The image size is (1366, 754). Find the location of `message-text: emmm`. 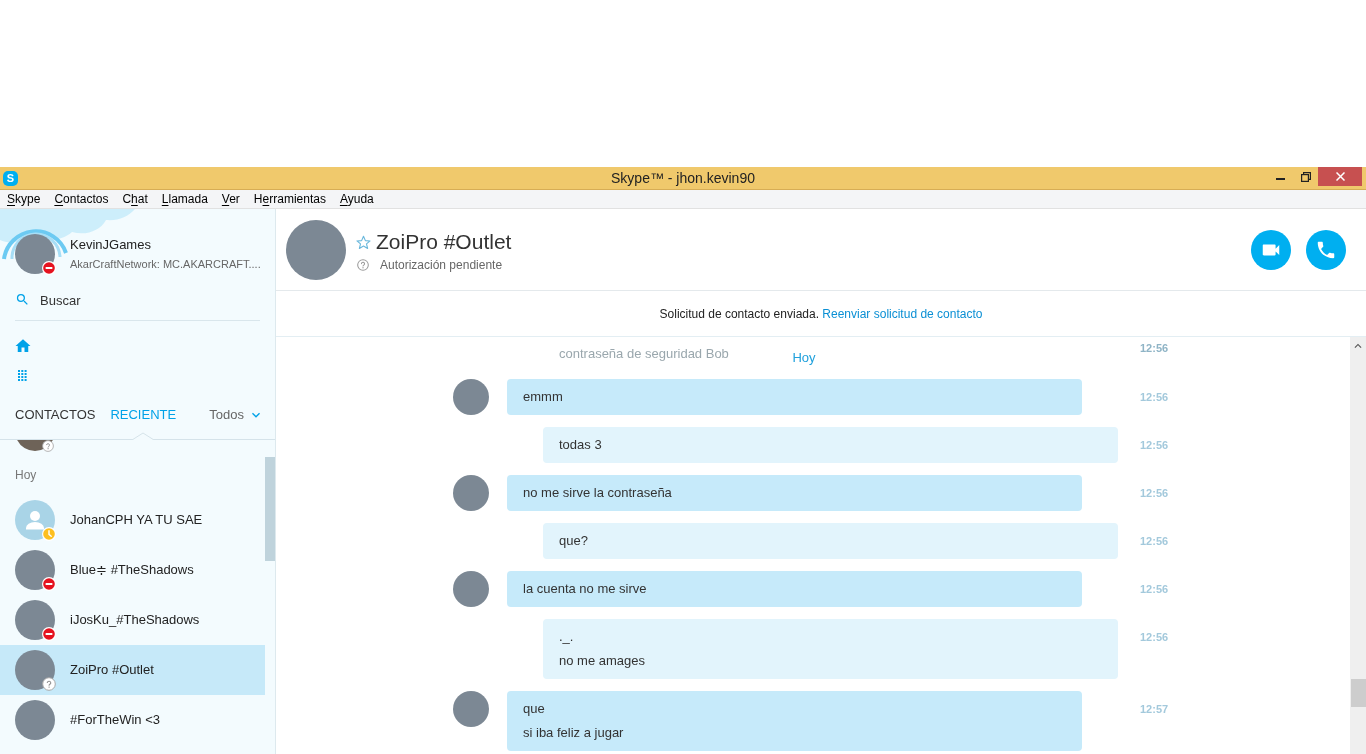

message-text: emmm is located at coordinates (543, 397).